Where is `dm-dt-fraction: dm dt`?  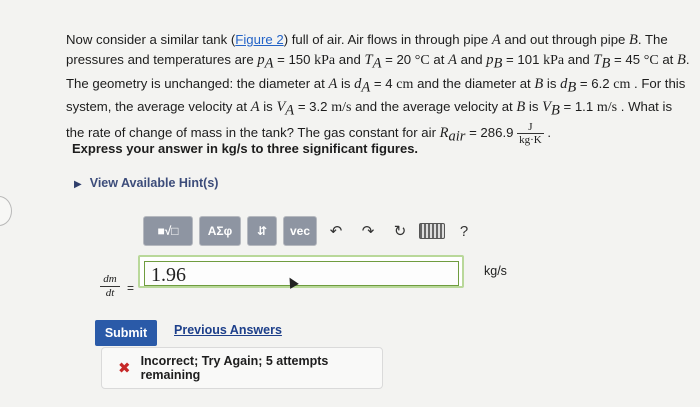 dm-dt-fraction: dm dt is located at coordinates (110, 286).